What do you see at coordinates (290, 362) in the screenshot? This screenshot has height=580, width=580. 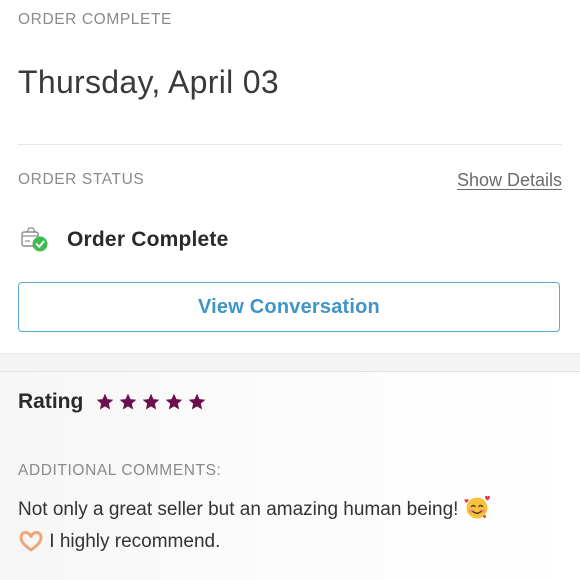 I see `section-separator` at bounding box center [290, 362].